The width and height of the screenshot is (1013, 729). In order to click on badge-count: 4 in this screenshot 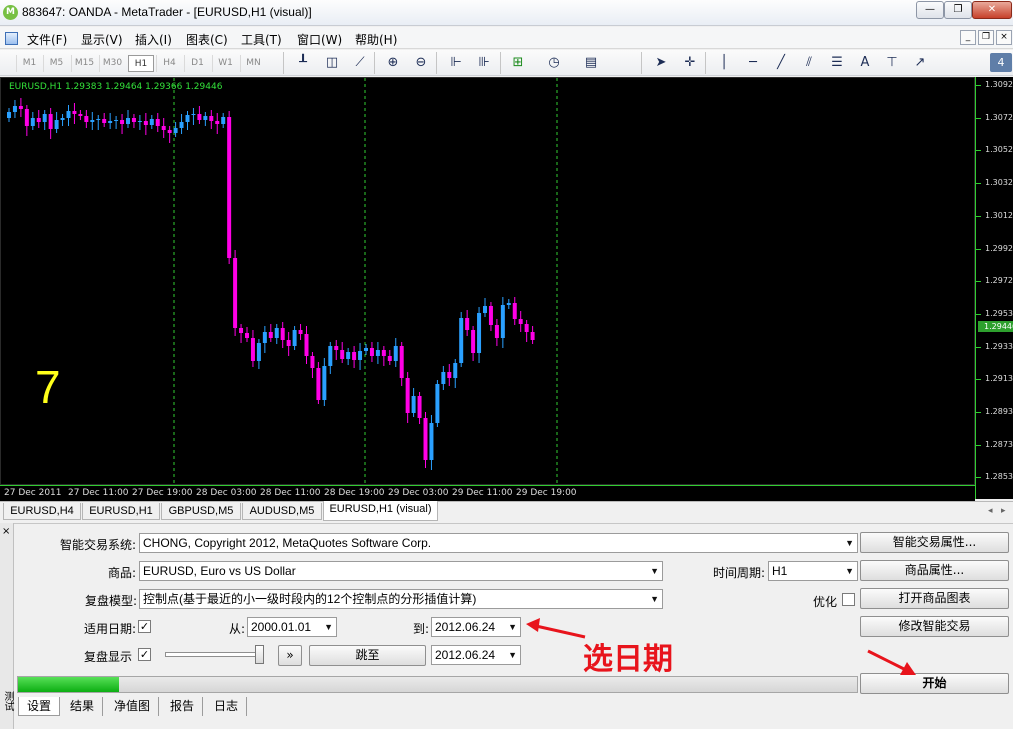, I will do `click(1001, 62)`.